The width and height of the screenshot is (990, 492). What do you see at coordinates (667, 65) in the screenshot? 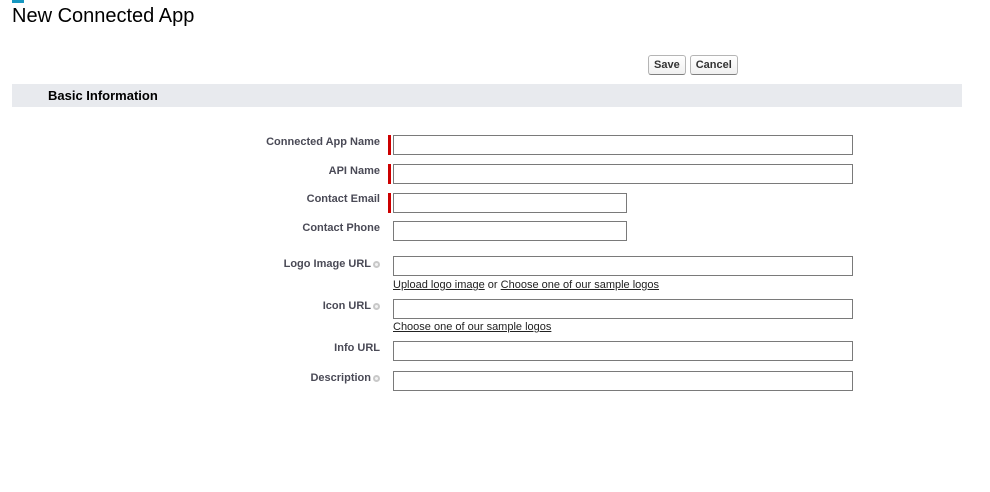
I see `save-button: Save` at bounding box center [667, 65].